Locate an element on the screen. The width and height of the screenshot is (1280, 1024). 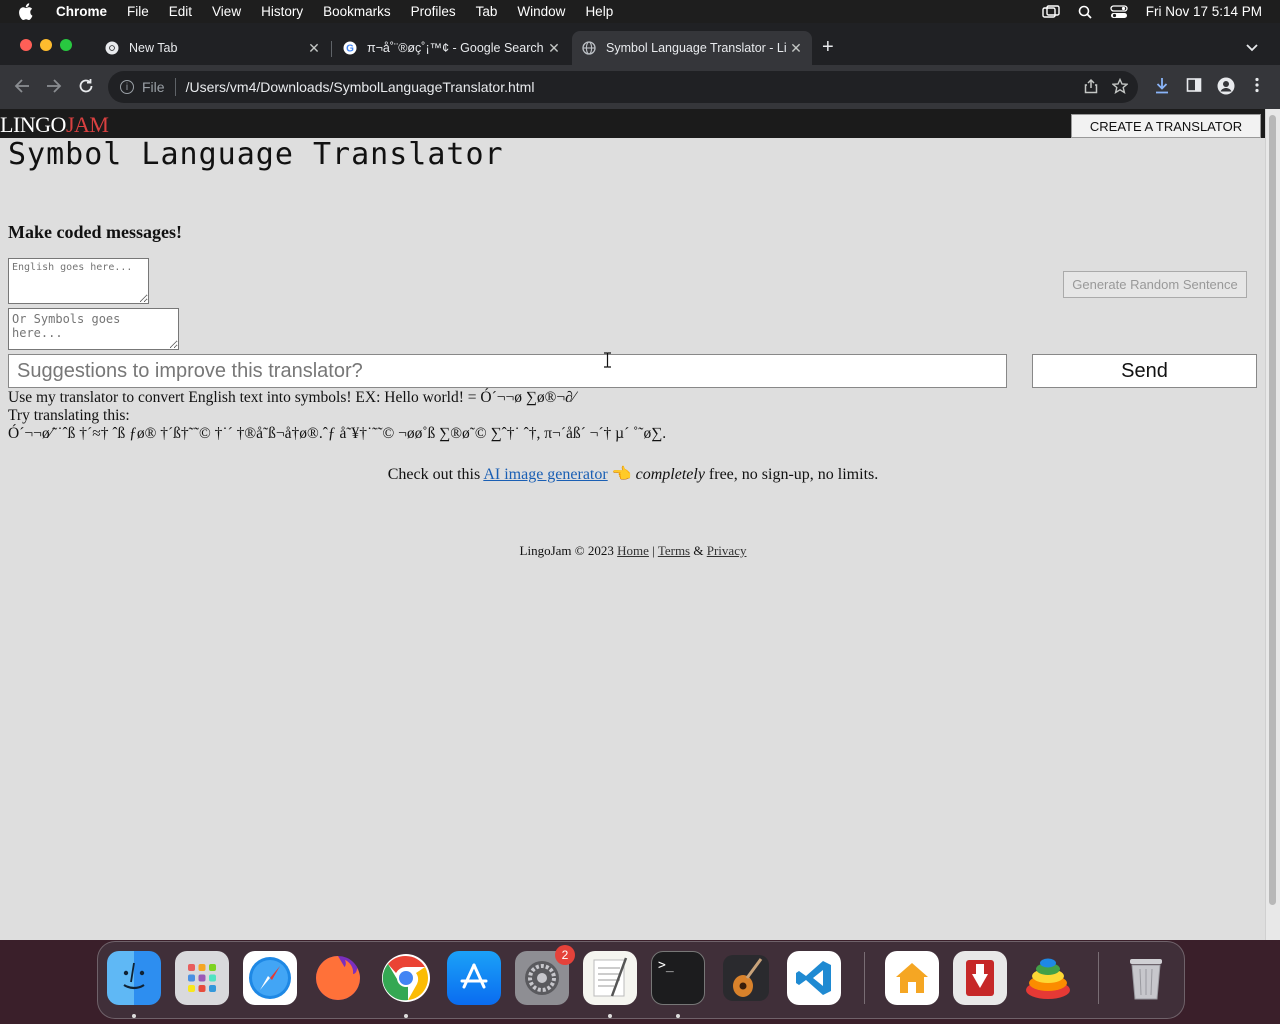
lingojam-logo: LINGOJAM is located at coordinates (54, 125).